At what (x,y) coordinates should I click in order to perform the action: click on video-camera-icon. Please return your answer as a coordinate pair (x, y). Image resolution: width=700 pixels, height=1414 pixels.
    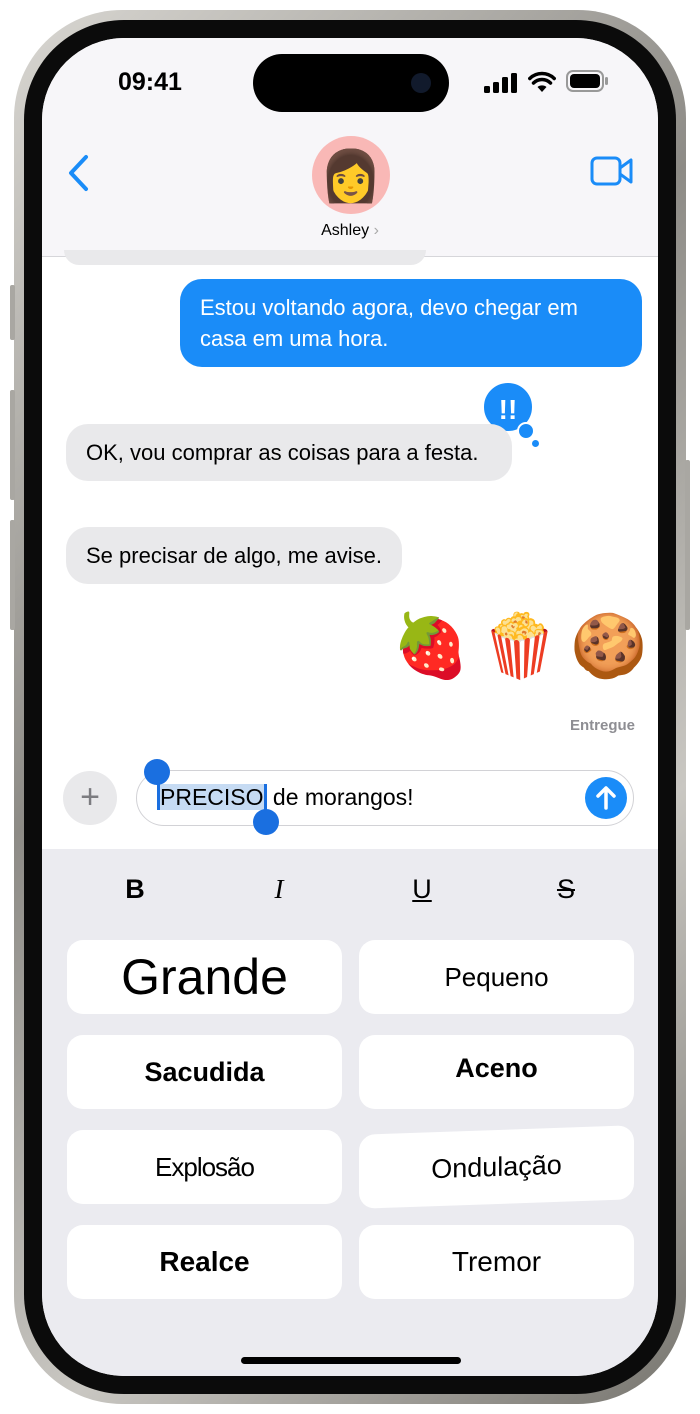
    Looking at the image, I should click on (612, 171).